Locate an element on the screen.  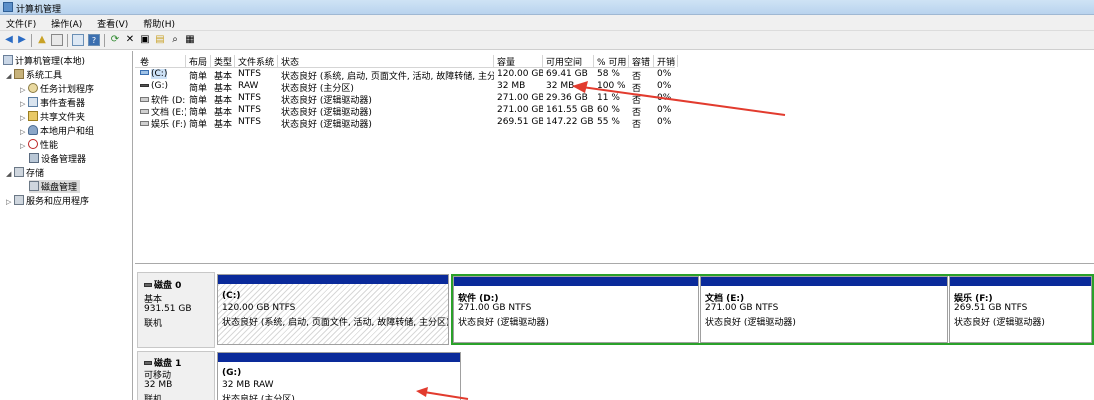
open-icon: ▤ is located at coordinates (160, 40).